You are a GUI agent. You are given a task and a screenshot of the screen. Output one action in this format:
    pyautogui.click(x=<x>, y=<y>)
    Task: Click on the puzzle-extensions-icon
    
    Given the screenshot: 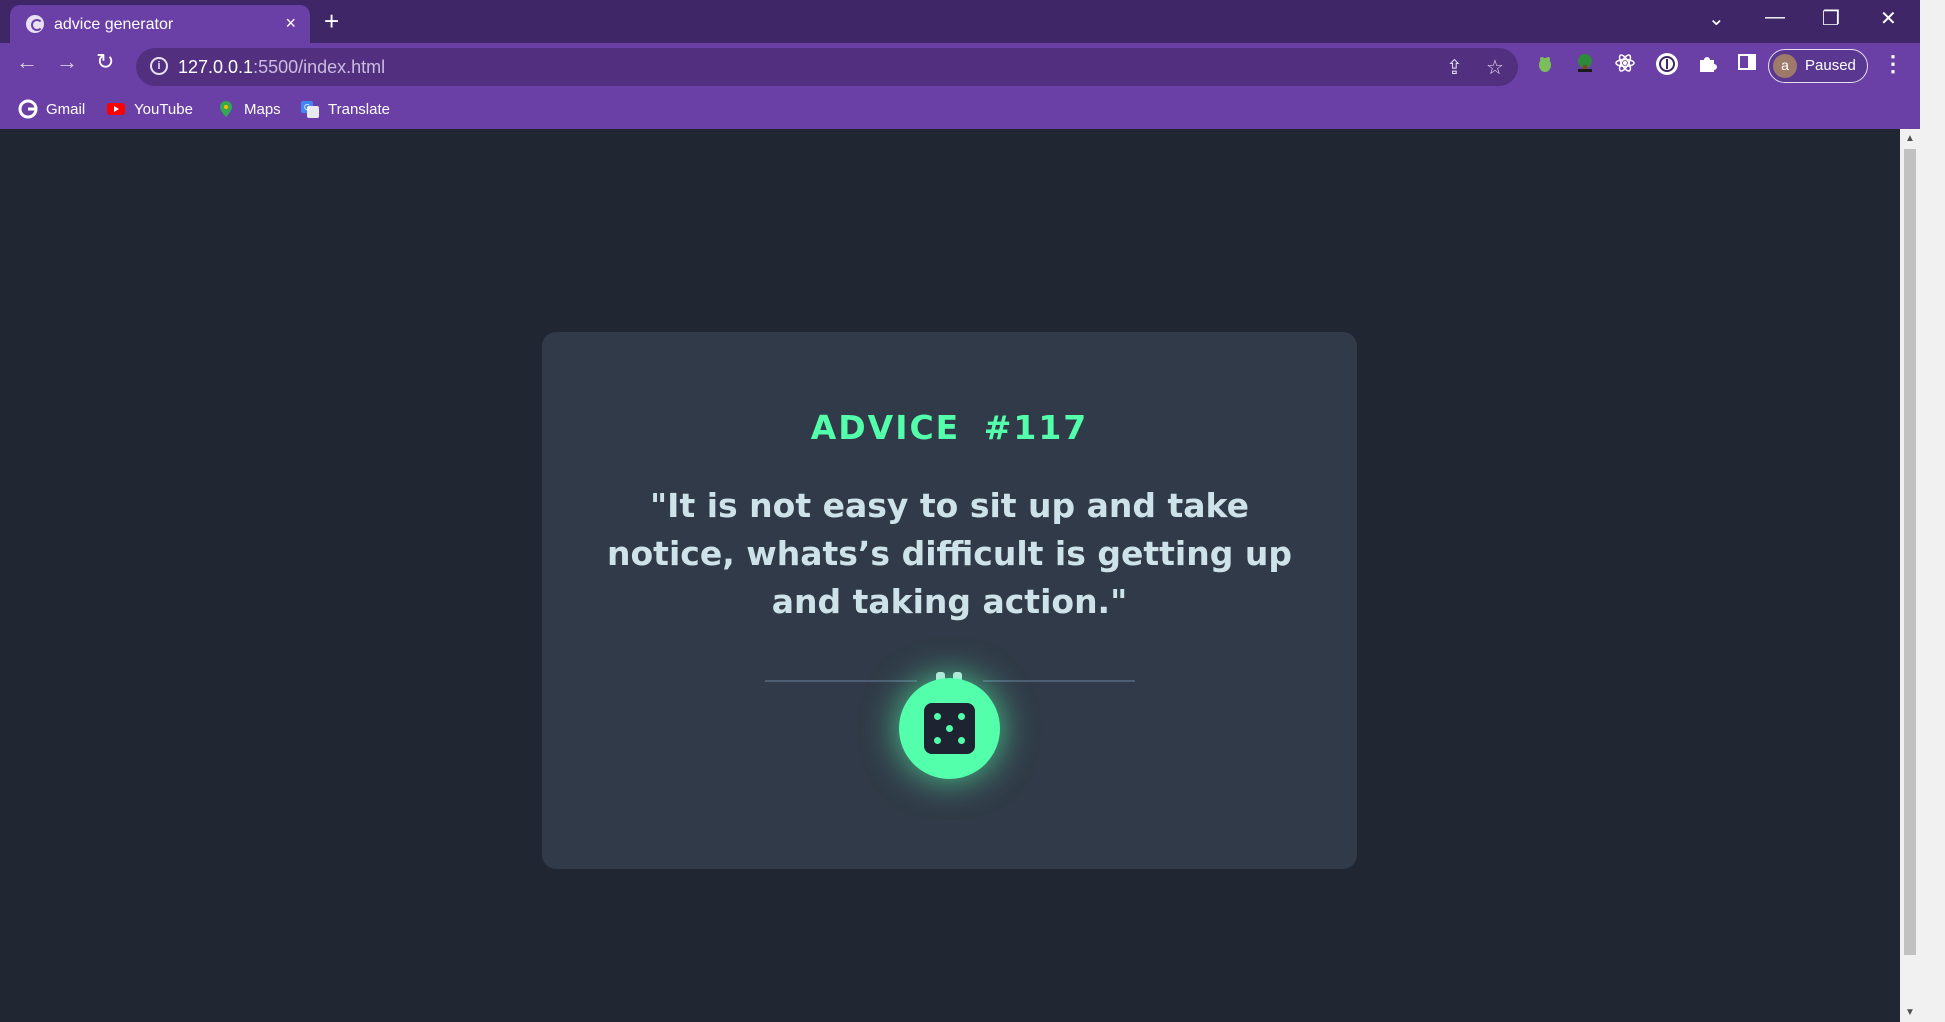 What is the action you would take?
    pyautogui.click(x=1707, y=63)
    